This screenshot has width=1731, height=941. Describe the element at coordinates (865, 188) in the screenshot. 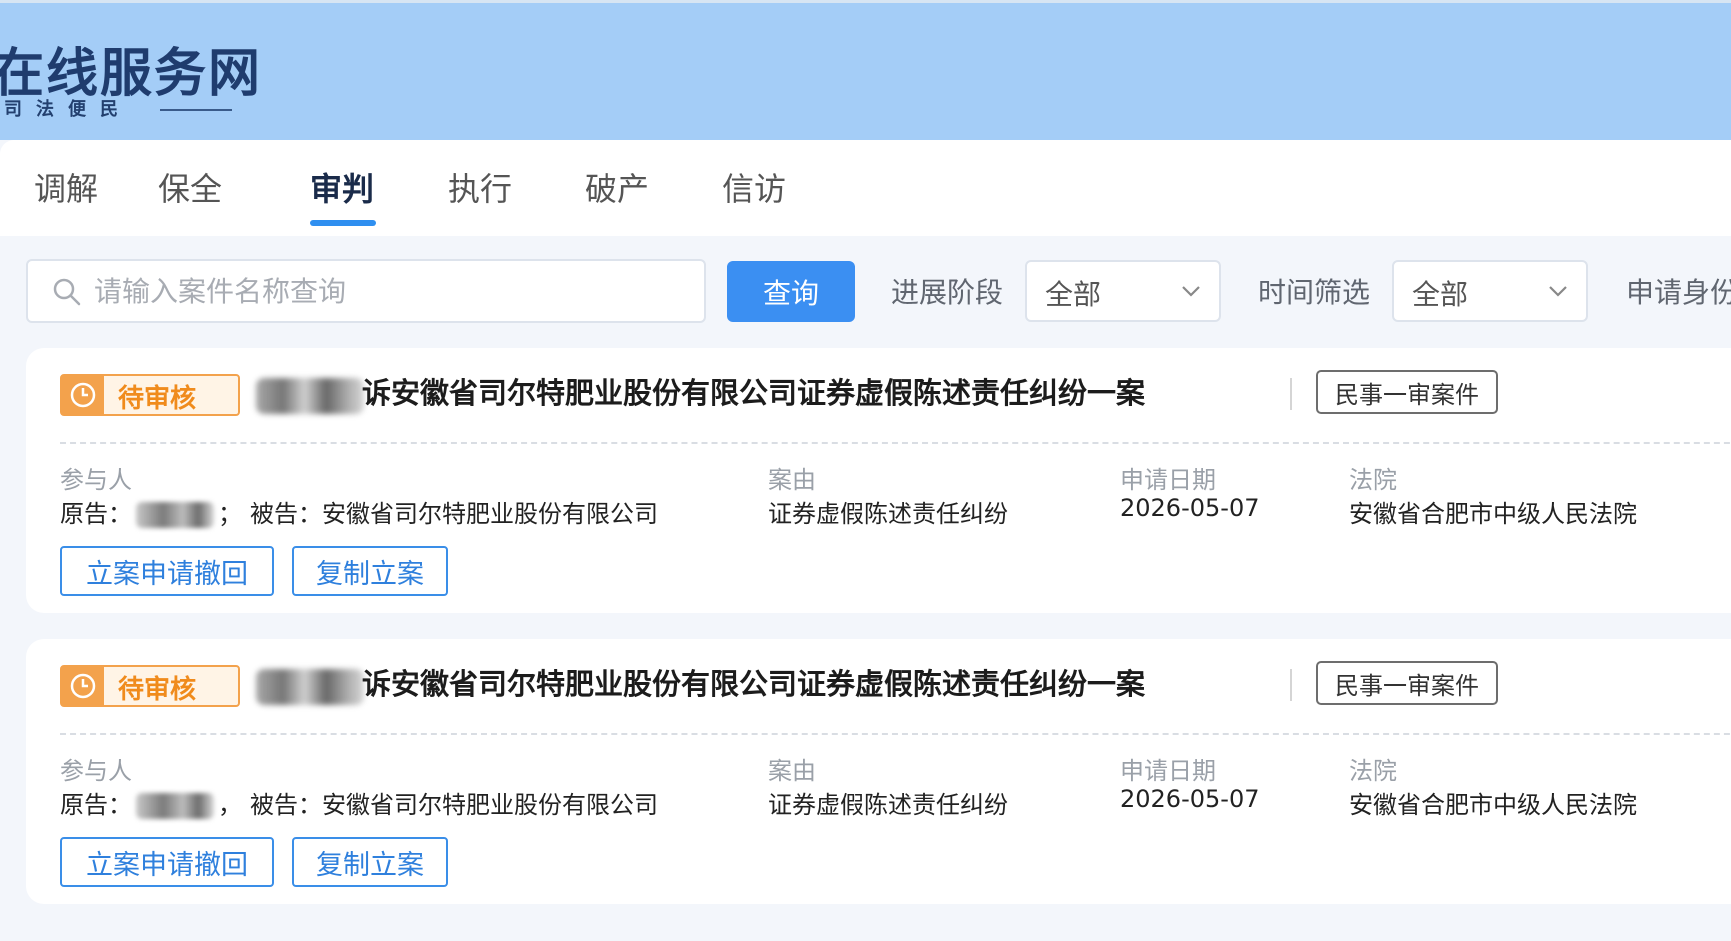

I see `main-nav: 调解 保全 审判 执行 破产 信访` at that location.